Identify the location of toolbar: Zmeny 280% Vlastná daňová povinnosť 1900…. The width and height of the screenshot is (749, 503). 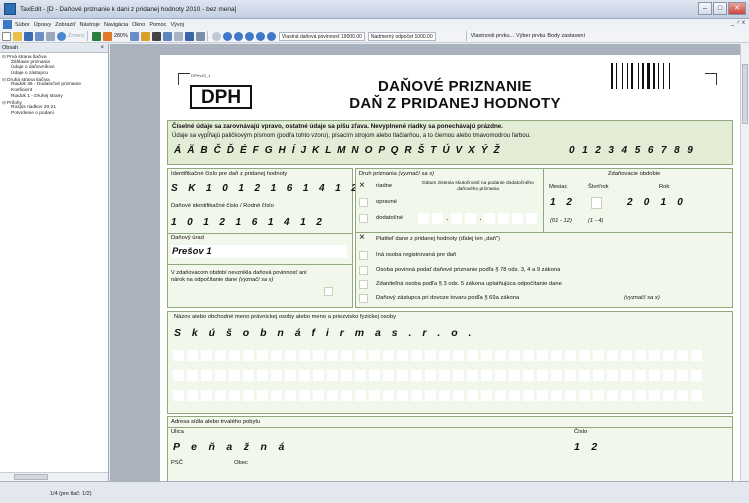
(374, 36).